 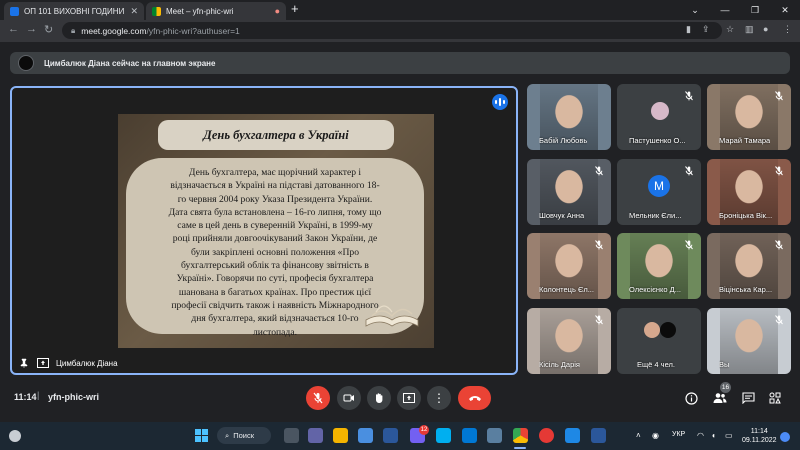 What do you see at coordinates (691, 398) in the screenshot?
I see `meeting-info-button` at bounding box center [691, 398].